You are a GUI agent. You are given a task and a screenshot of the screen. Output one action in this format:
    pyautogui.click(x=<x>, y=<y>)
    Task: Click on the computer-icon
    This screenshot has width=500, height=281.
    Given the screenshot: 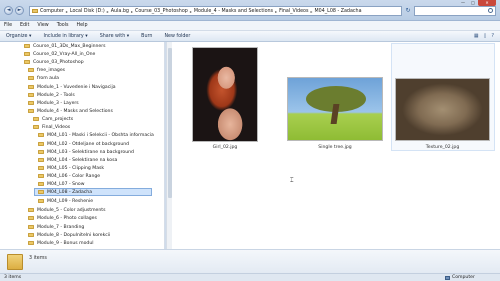 What is the action you would take?
    pyautogui.click(x=447, y=277)
    